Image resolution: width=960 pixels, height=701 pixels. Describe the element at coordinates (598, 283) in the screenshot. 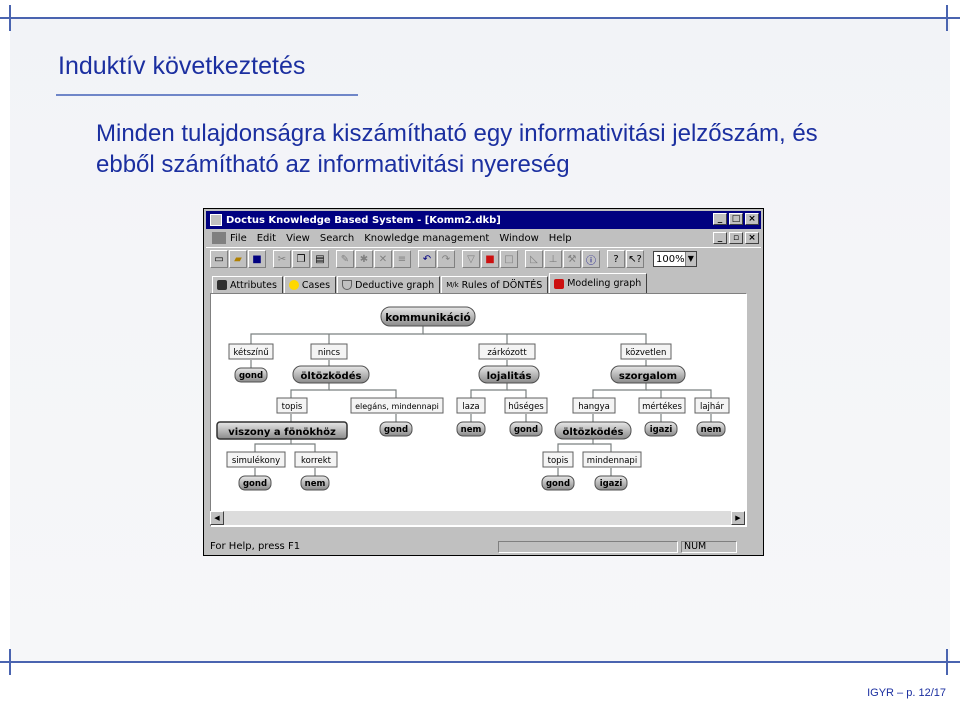

I see `tab-modeling-graph: Modeling graph` at that location.